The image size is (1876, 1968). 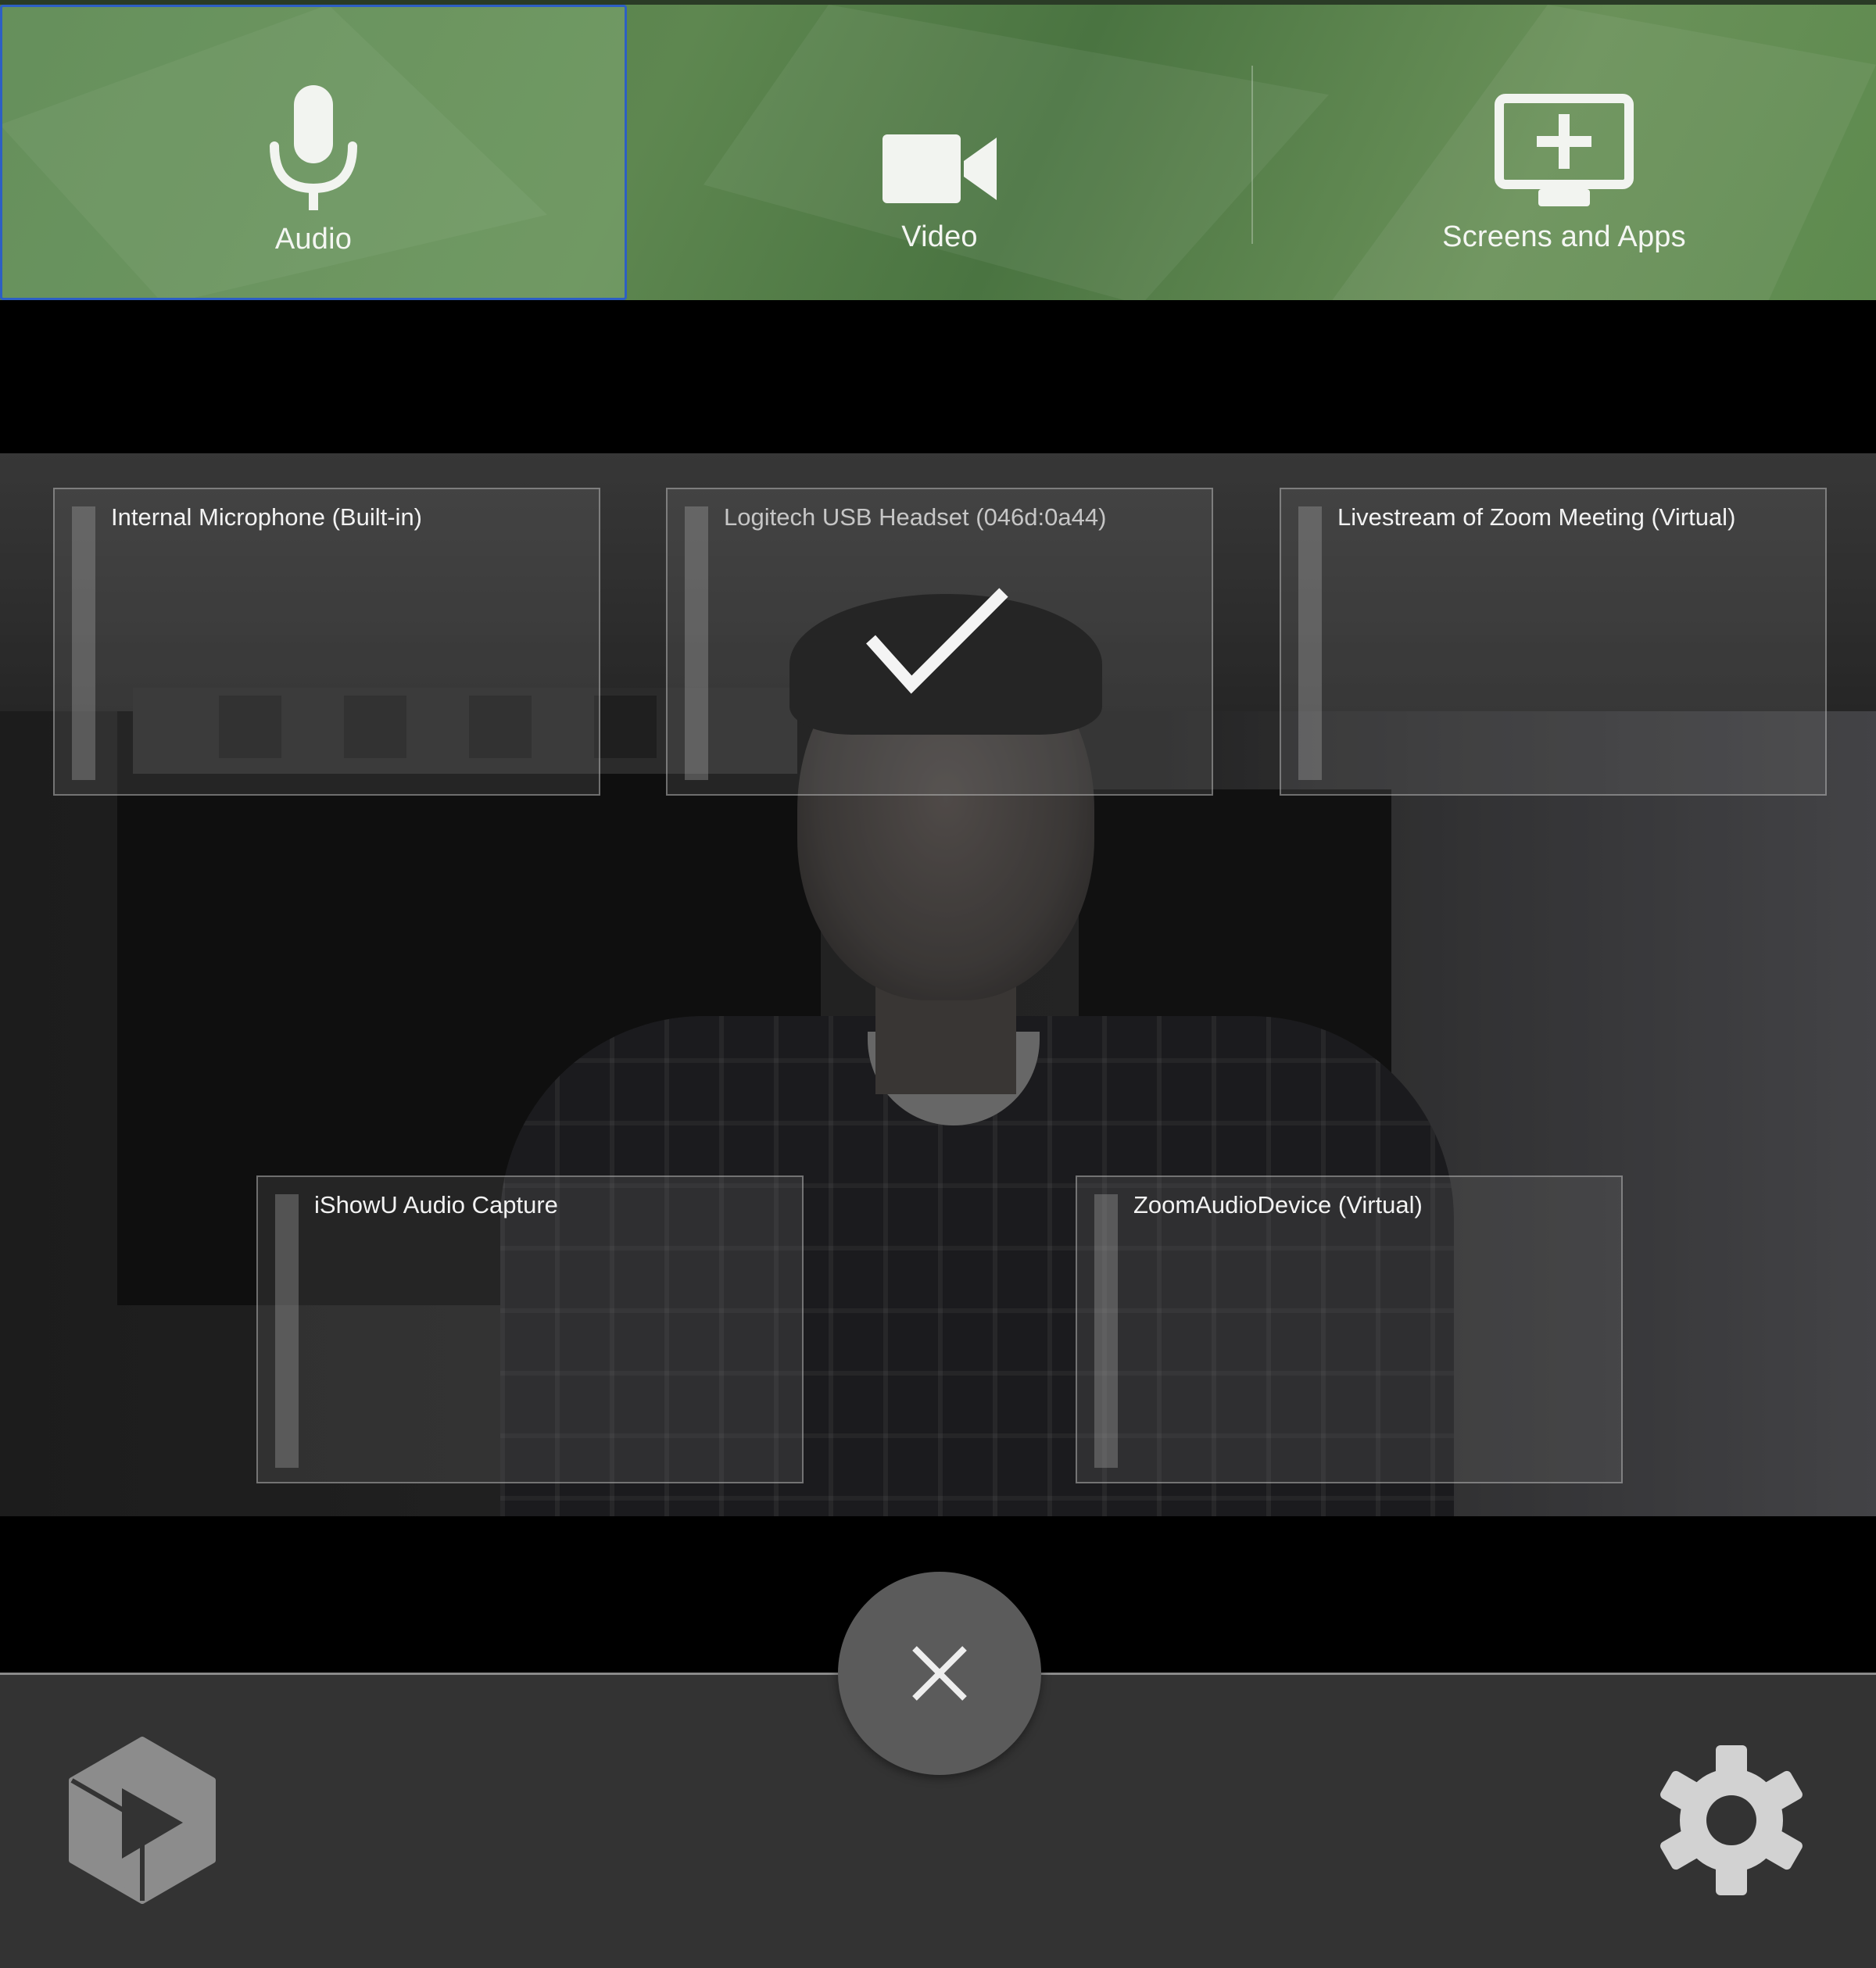 I want to click on panopto-logo-icon, so click(x=142, y=1821).